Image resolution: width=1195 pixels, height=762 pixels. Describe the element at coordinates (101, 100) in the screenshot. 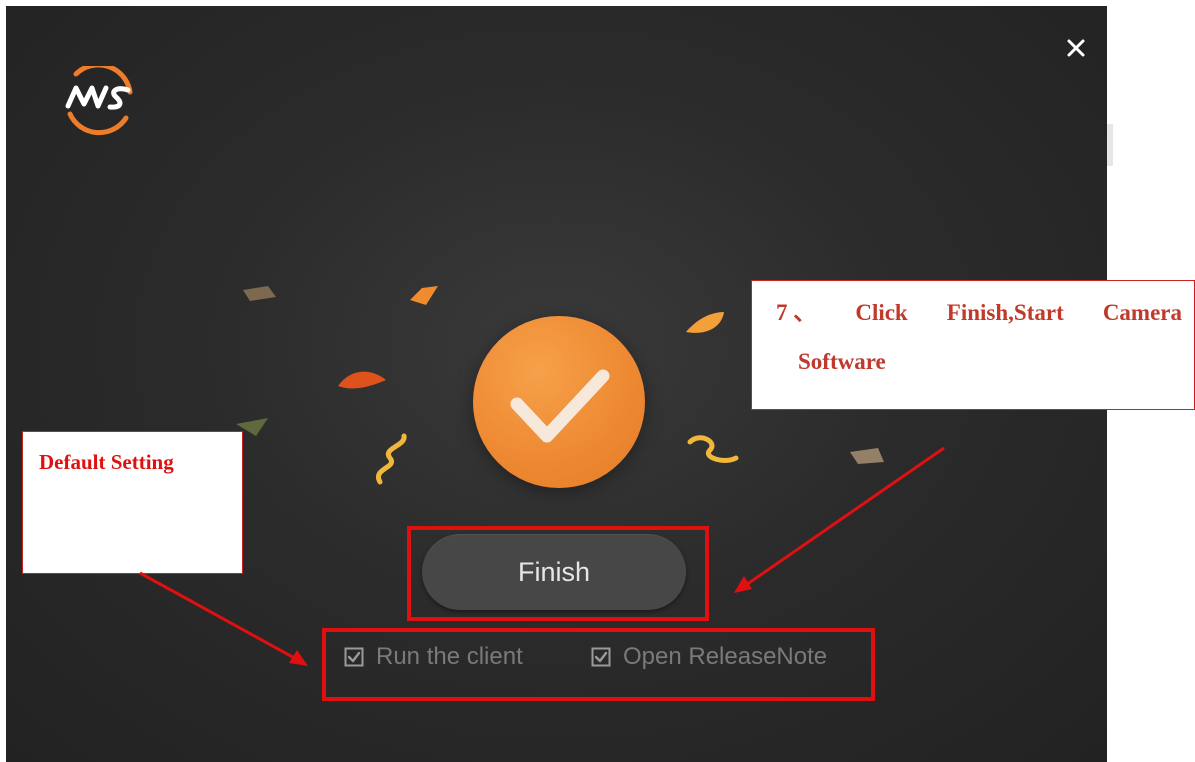

I see `mvs-logo` at that location.